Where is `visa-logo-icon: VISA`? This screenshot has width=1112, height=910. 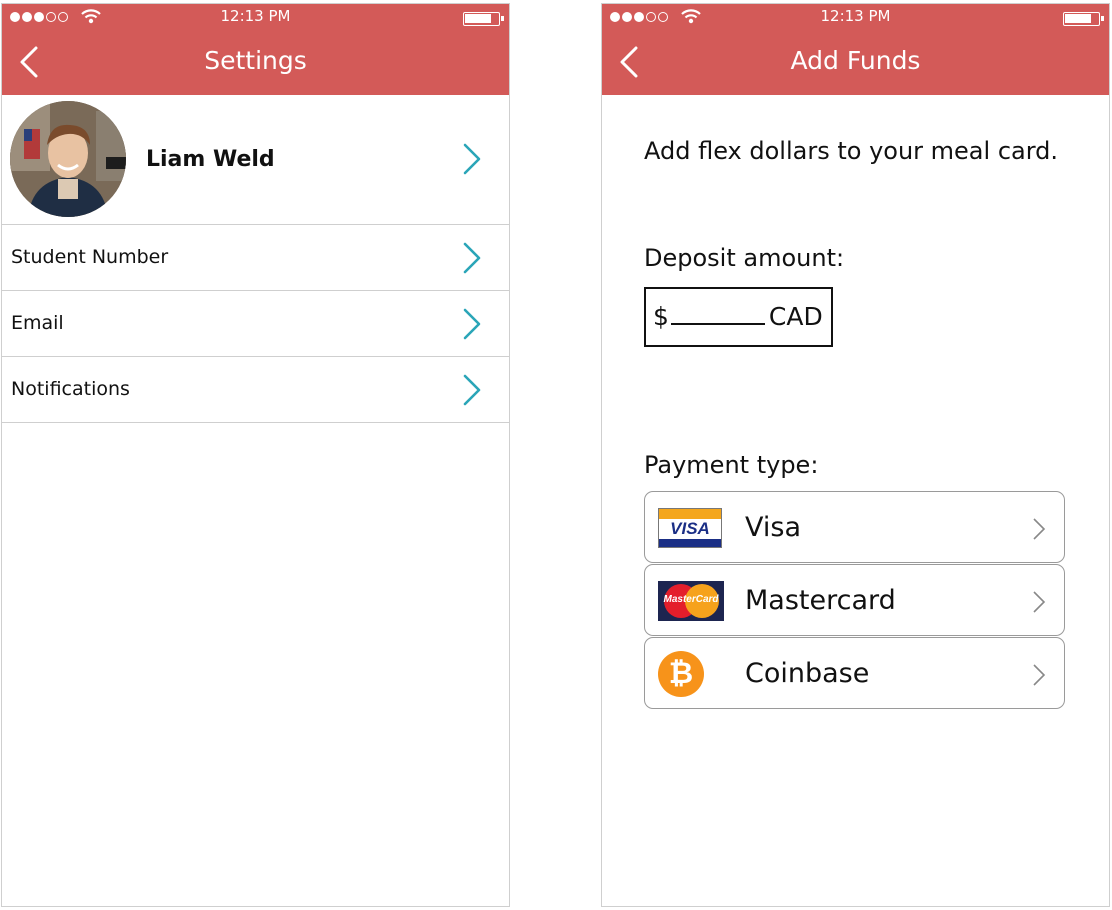 visa-logo-icon: VISA is located at coordinates (690, 528).